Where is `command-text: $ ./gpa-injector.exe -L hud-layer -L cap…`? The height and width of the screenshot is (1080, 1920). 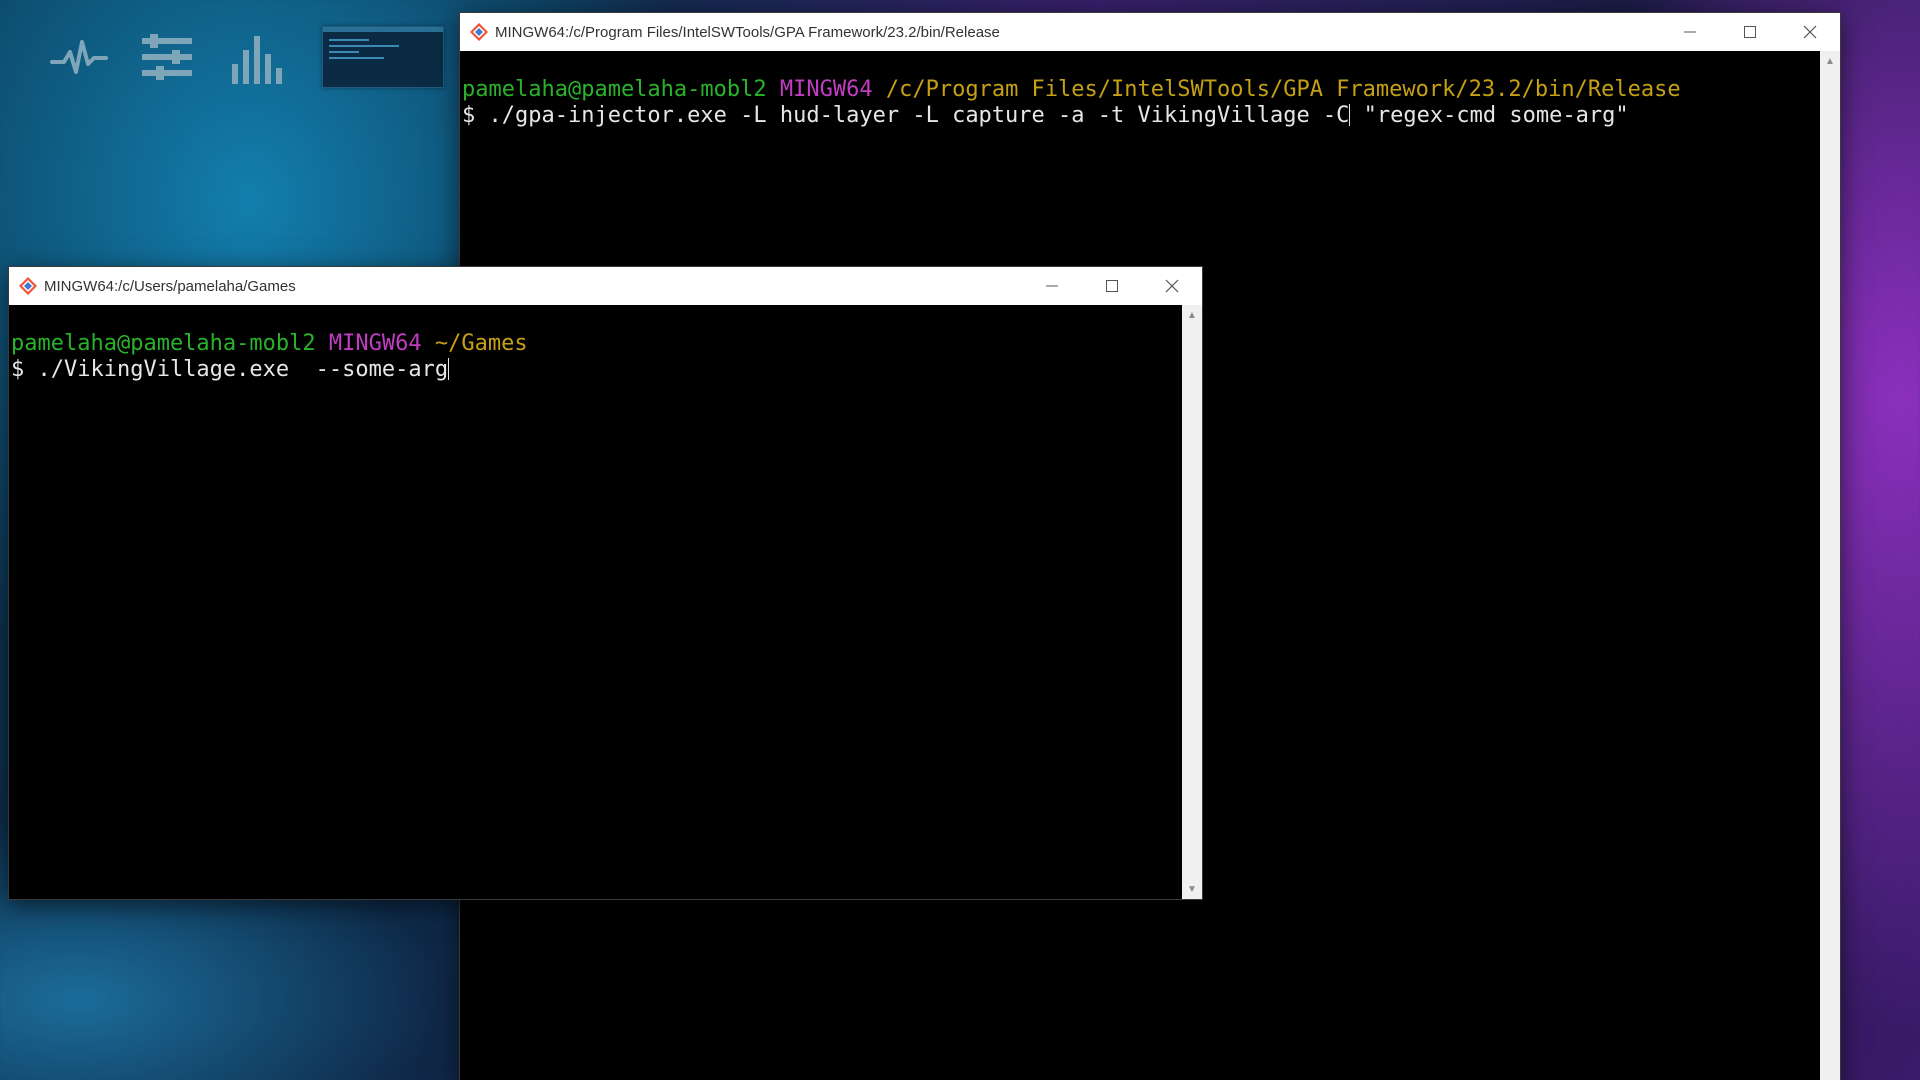 command-text: $ ./gpa-injector.exe -L hud-layer -L cap… is located at coordinates (906, 115).